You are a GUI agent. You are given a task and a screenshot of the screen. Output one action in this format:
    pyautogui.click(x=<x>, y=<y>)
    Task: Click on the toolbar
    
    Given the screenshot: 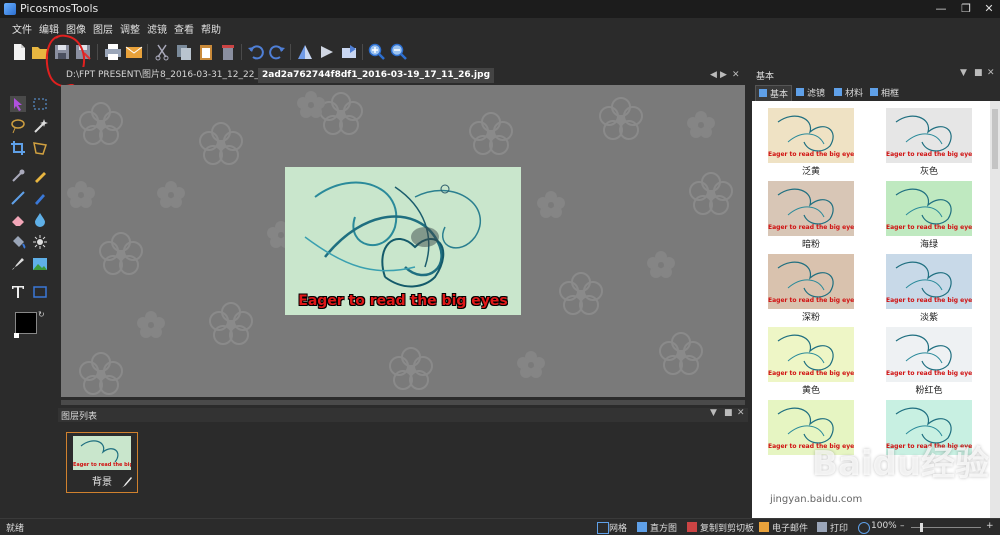 What is the action you would take?
    pyautogui.click(x=500, y=52)
    